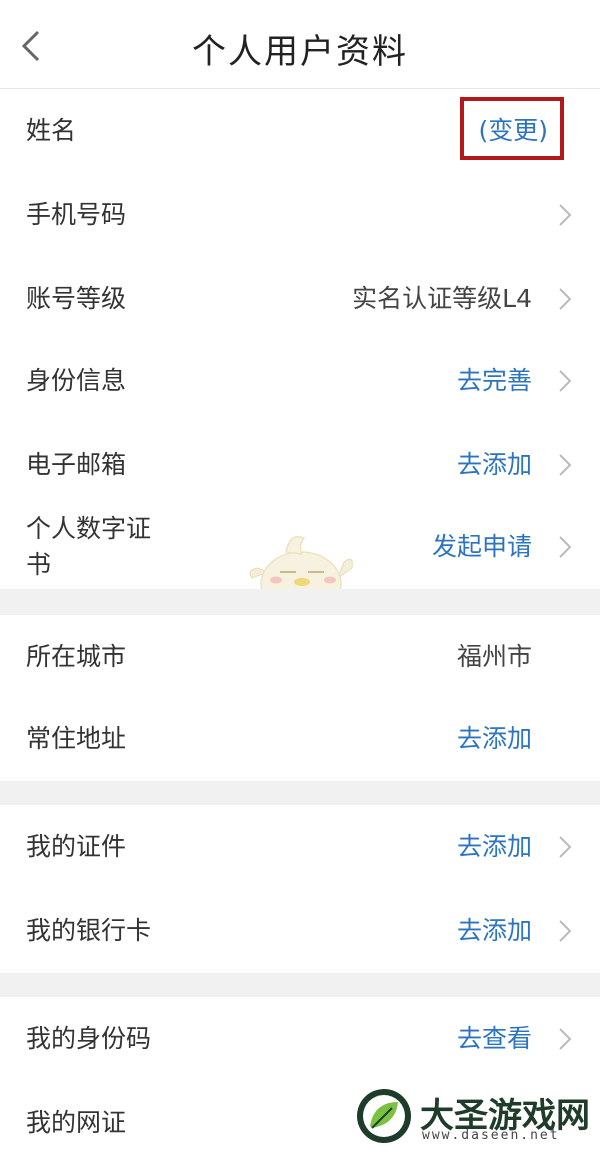 This screenshot has height=1151, width=600. What do you see at coordinates (76, 846) in the screenshot?
I see `ids-label: 我的证件` at bounding box center [76, 846].